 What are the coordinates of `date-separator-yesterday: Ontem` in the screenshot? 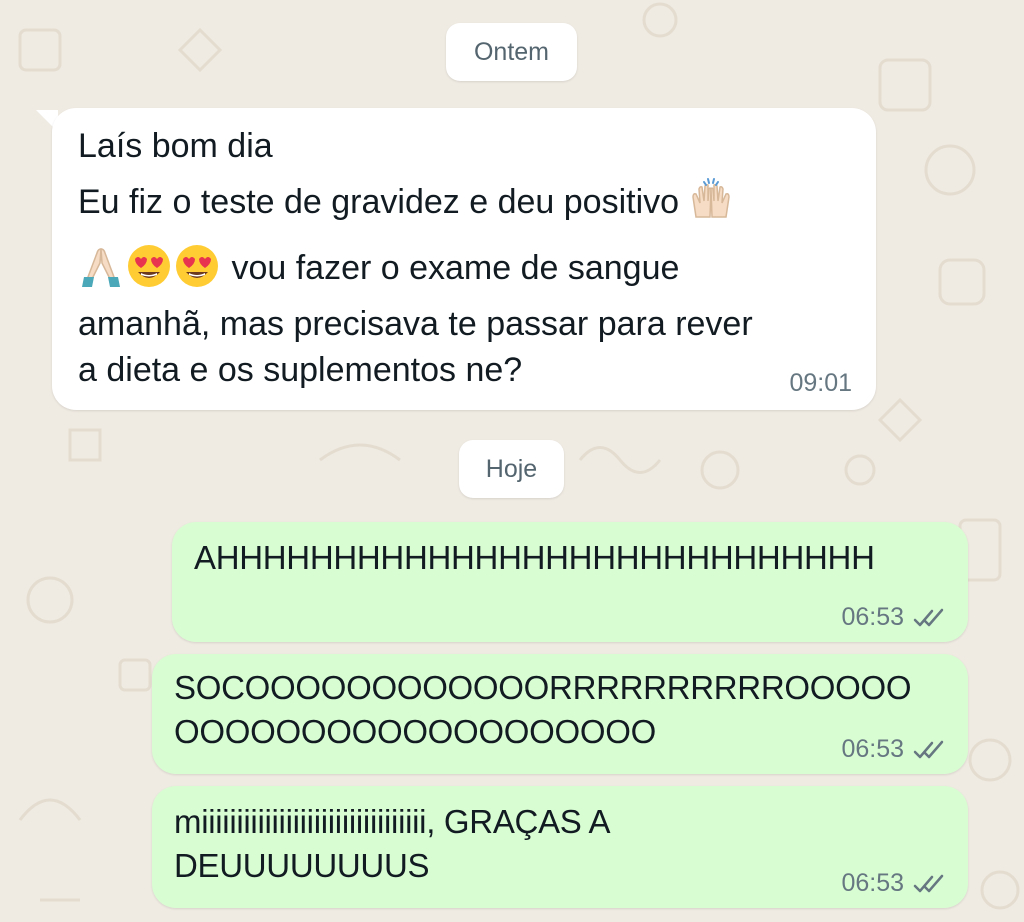 It's located at (511, 52).